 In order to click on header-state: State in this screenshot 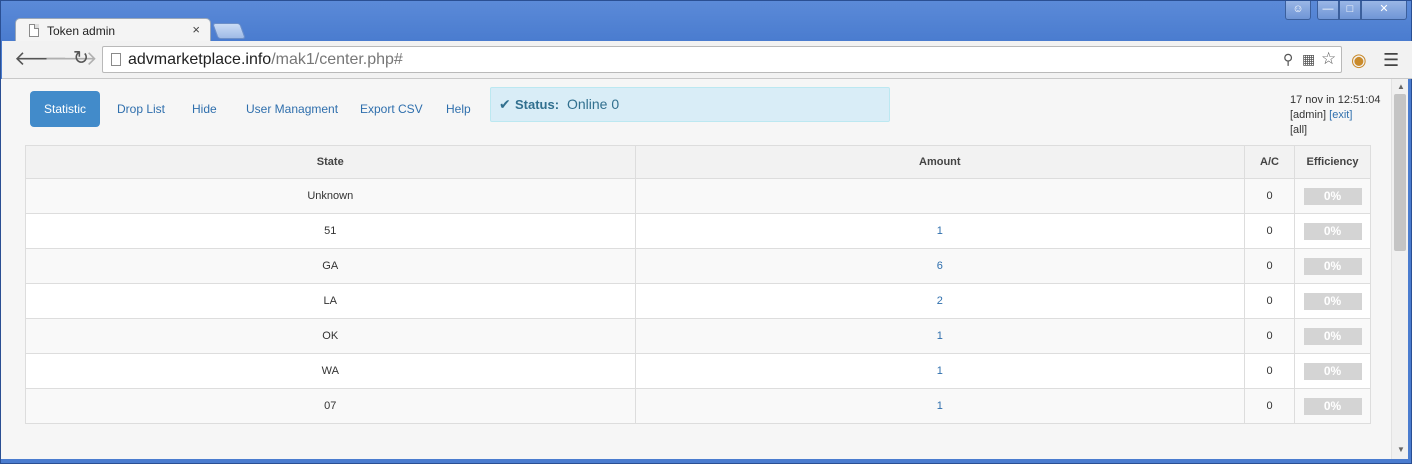, I will do `click(330, 162)`.